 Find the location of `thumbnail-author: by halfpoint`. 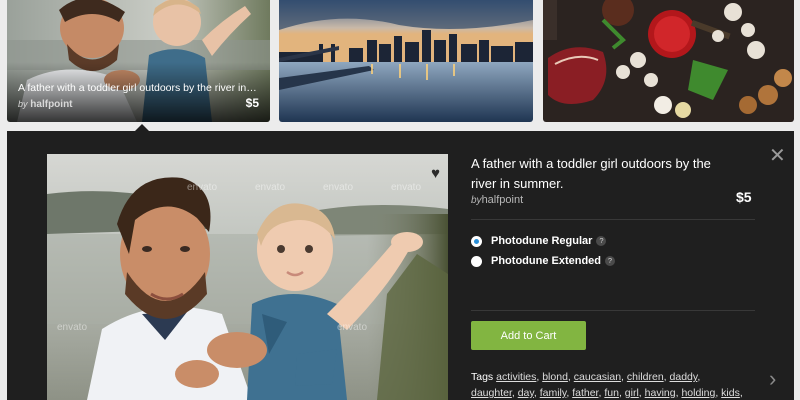

thumbnail-author: by halfpoint is located at coordinates (45, 104).